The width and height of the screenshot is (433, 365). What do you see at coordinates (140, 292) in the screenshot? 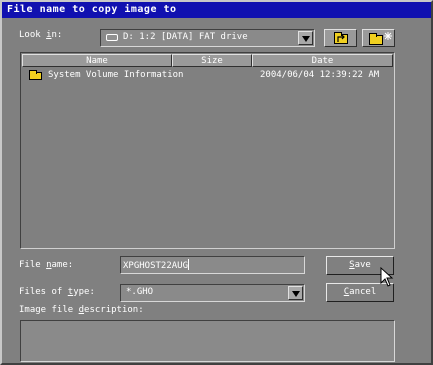
I see `file-type-value: *.GHO` at bounding box center [140, 292].